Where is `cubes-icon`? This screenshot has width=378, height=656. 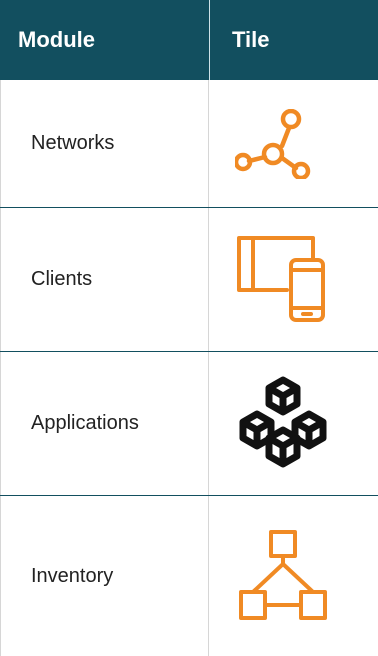 cubes-icon is located at coordinates (283, 424).